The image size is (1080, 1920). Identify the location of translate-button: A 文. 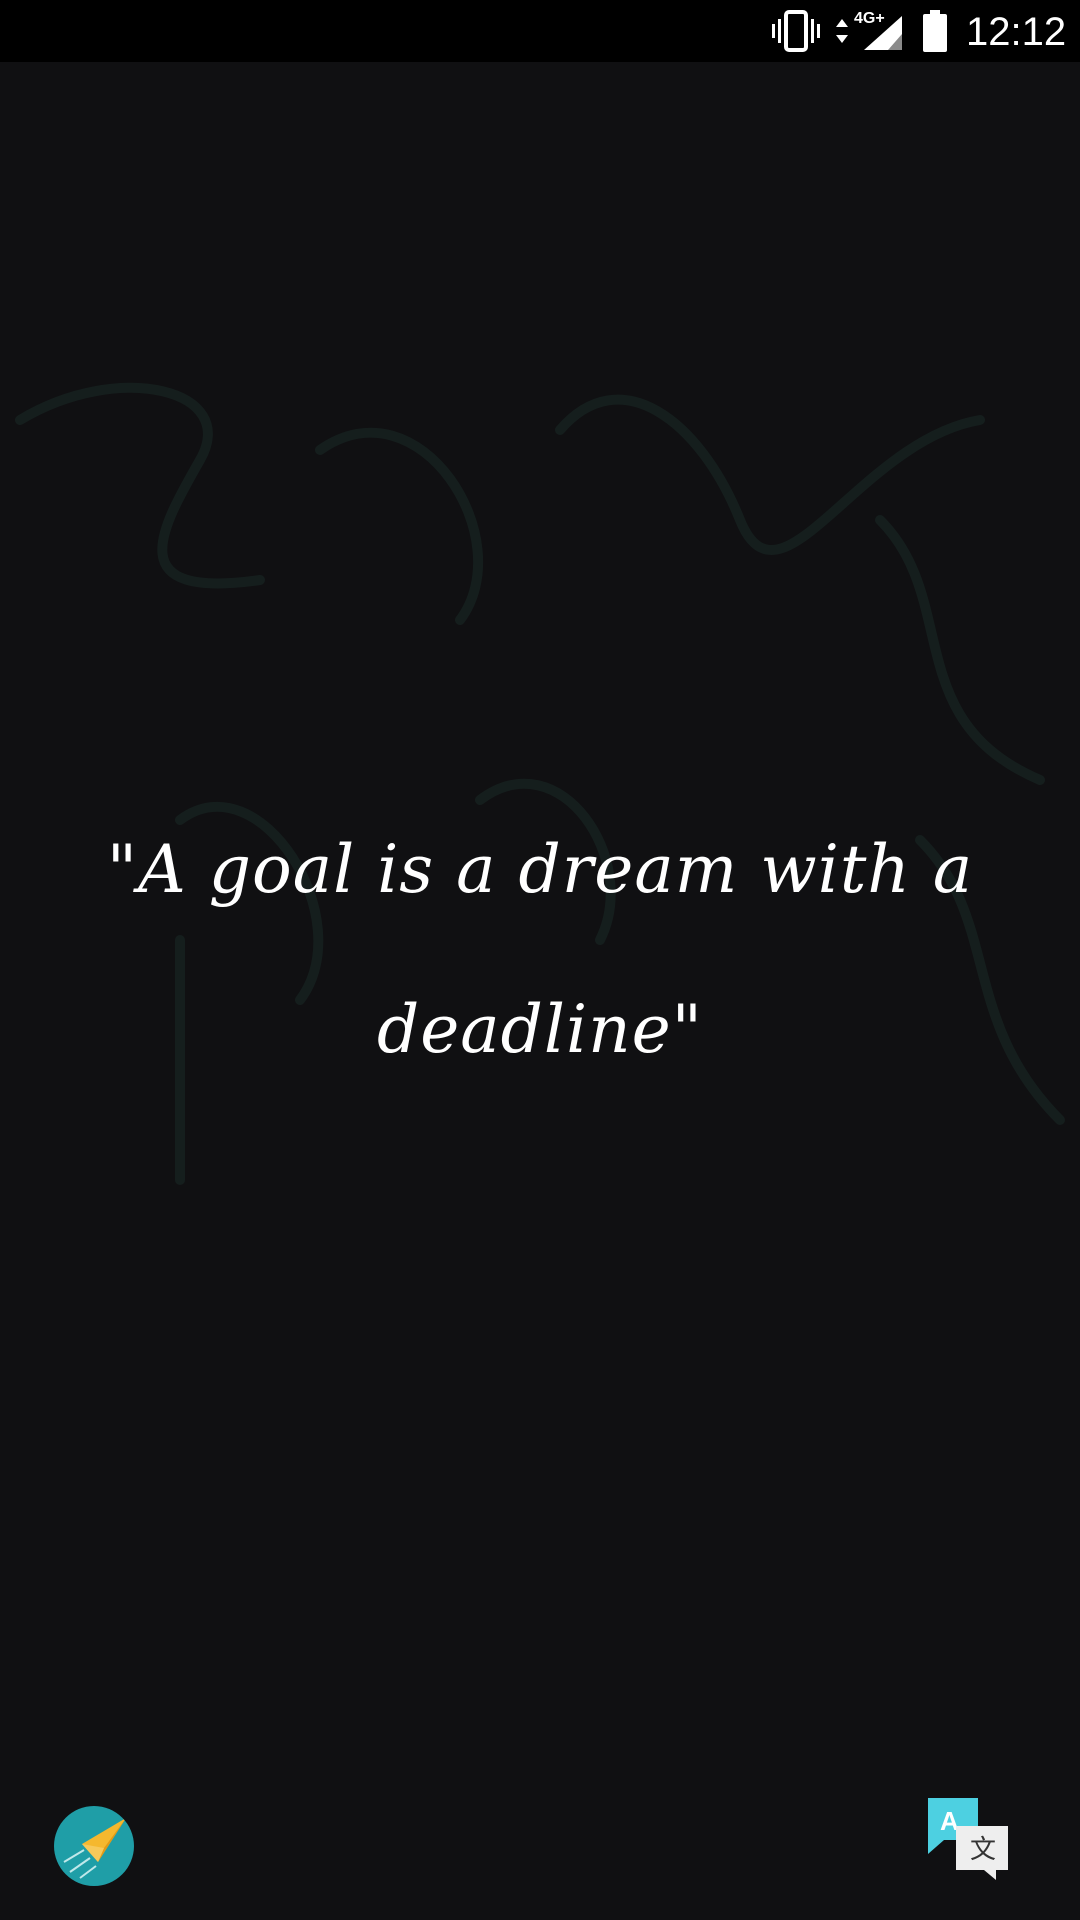
(968, 1838).